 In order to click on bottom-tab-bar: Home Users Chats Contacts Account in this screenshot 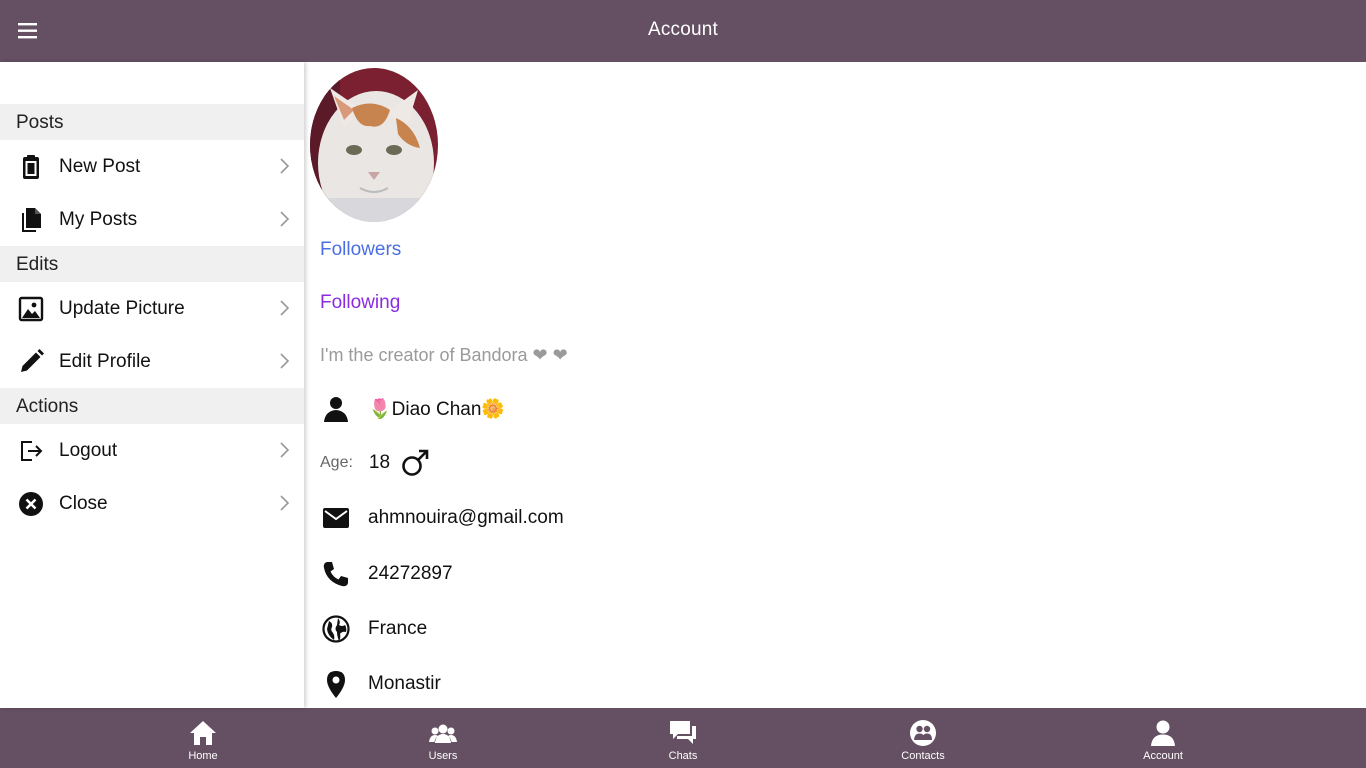, I will do `click(683, 738)`.